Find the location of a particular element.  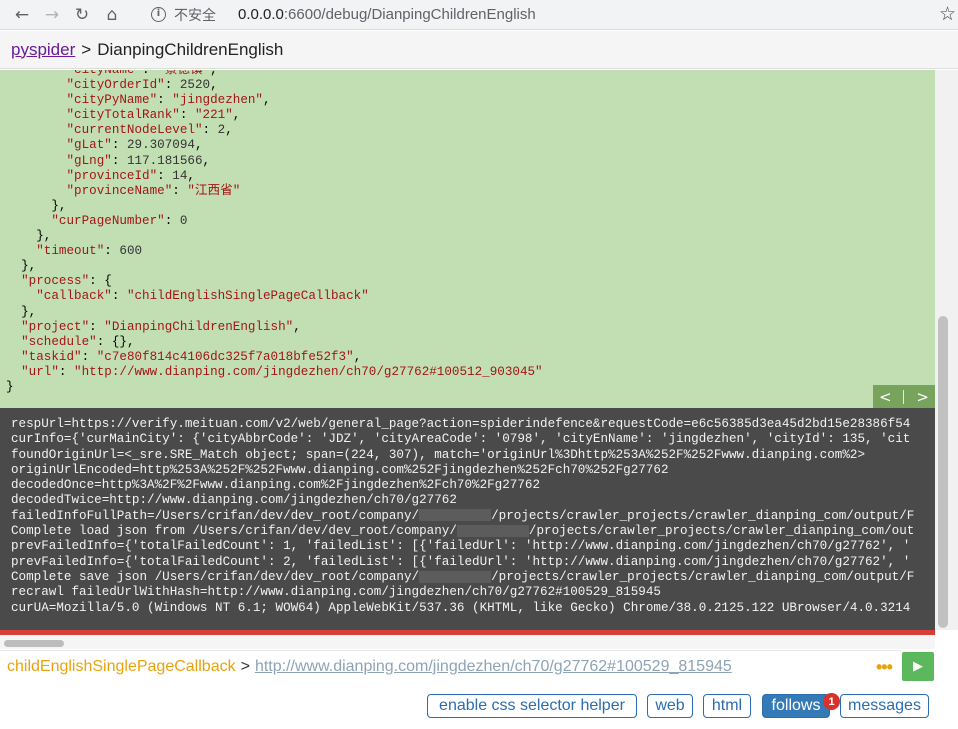

json-value: "DianpingChildrenEnglish" is located at coordinates (199, 326).